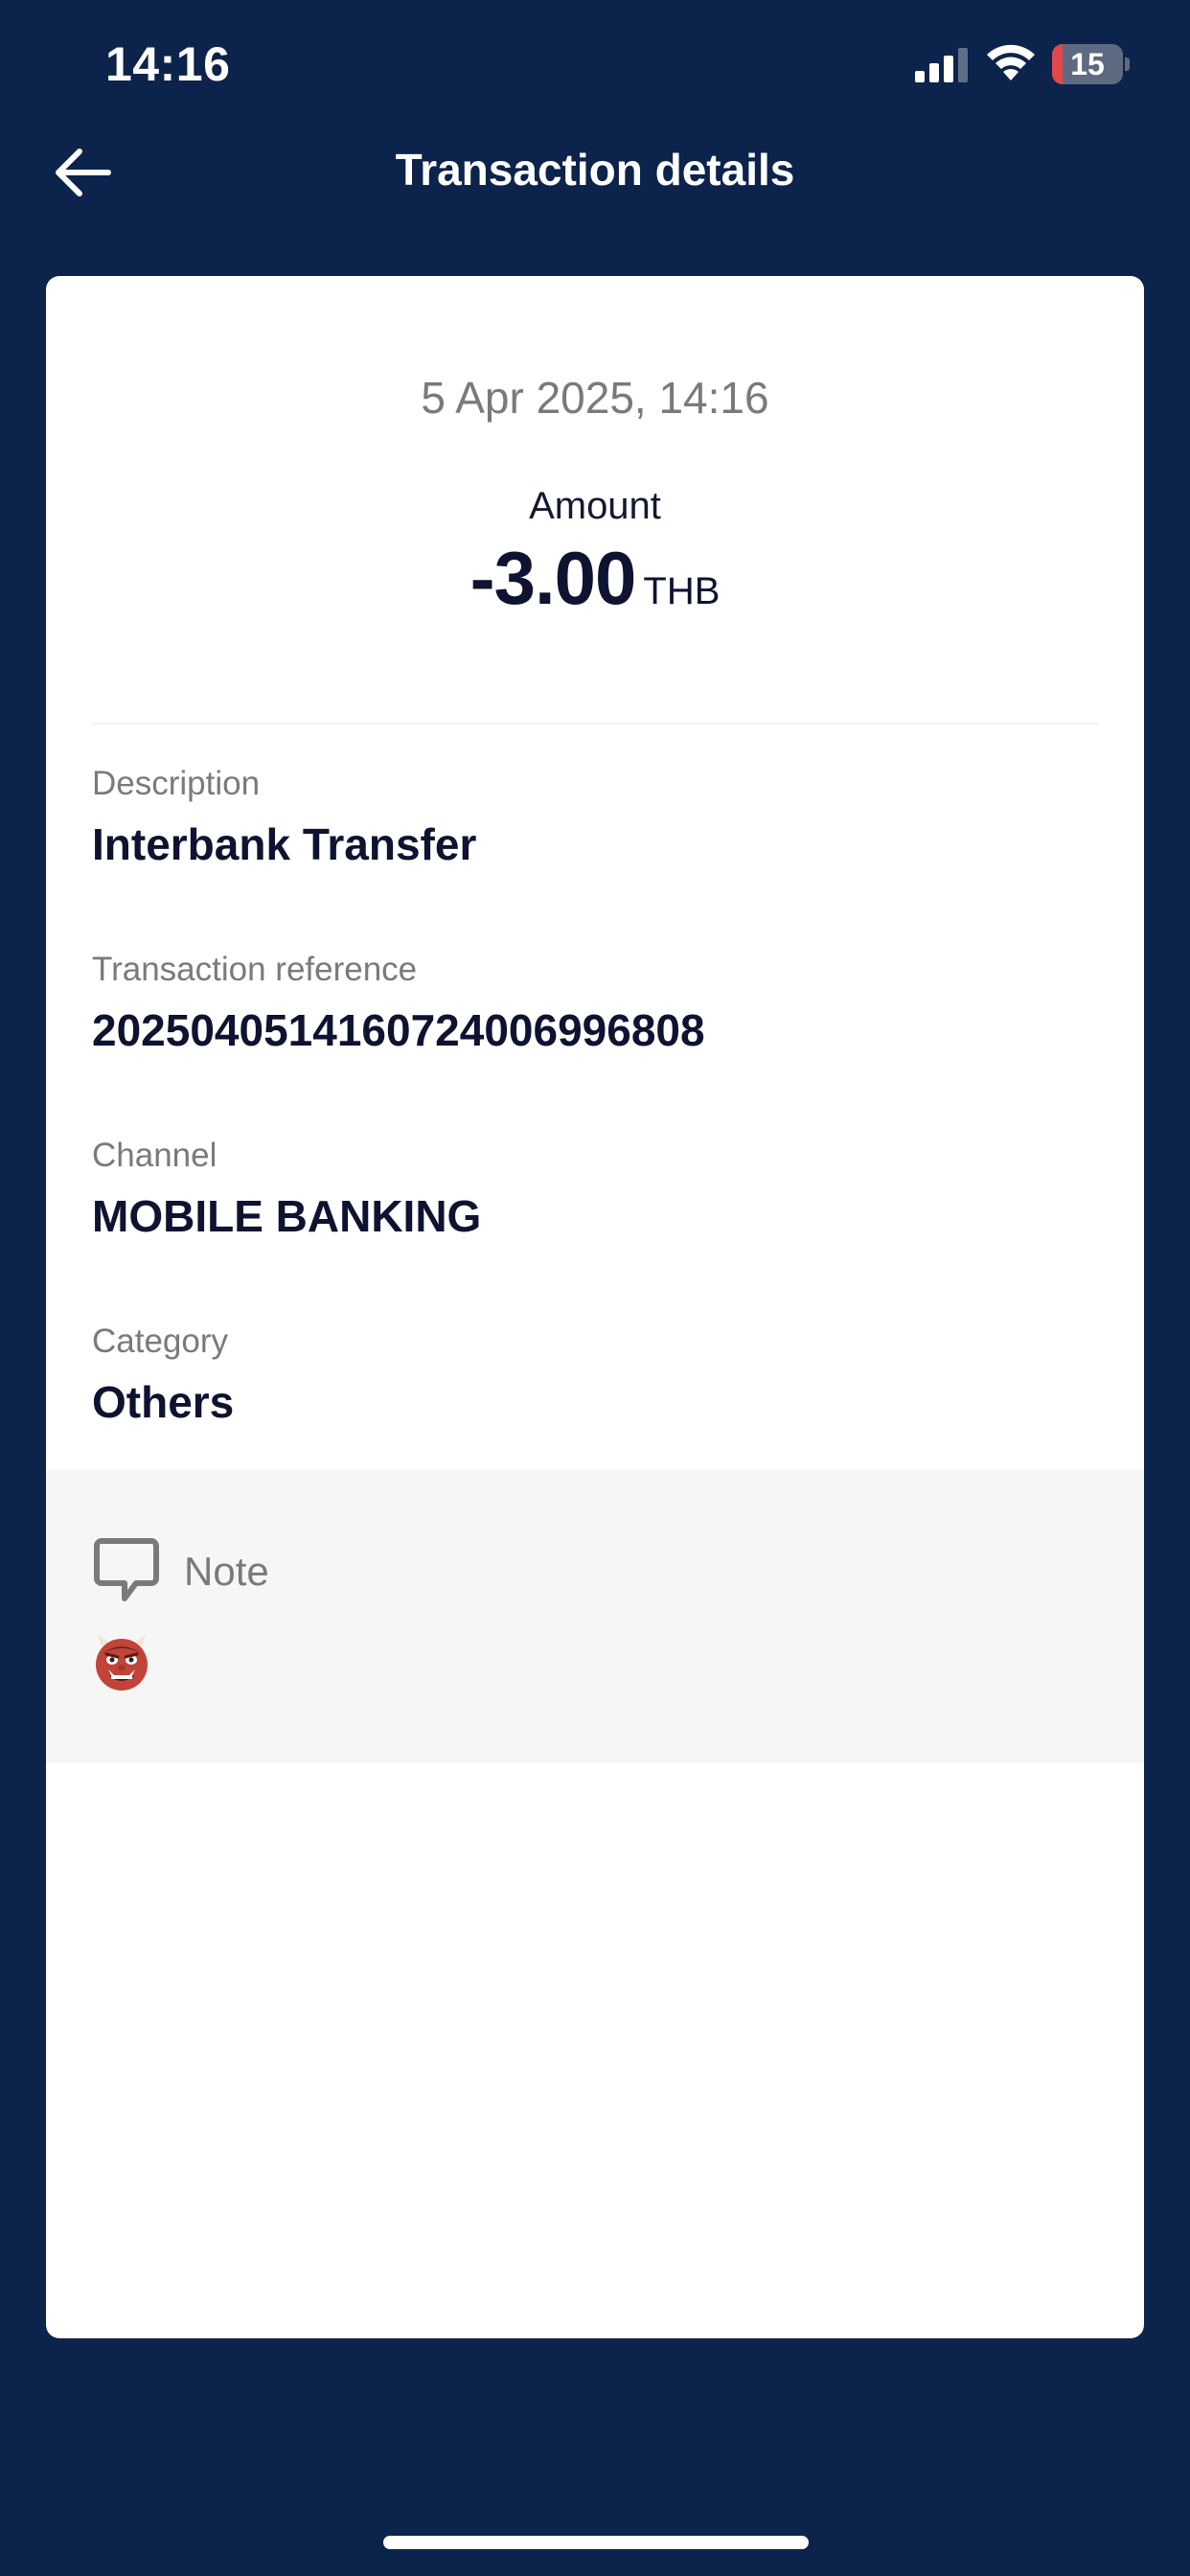  What do you see at coordinates (595, 1375) in the screenshot?
I see `category-field: Category Others` at bounding box center [595, 1375].